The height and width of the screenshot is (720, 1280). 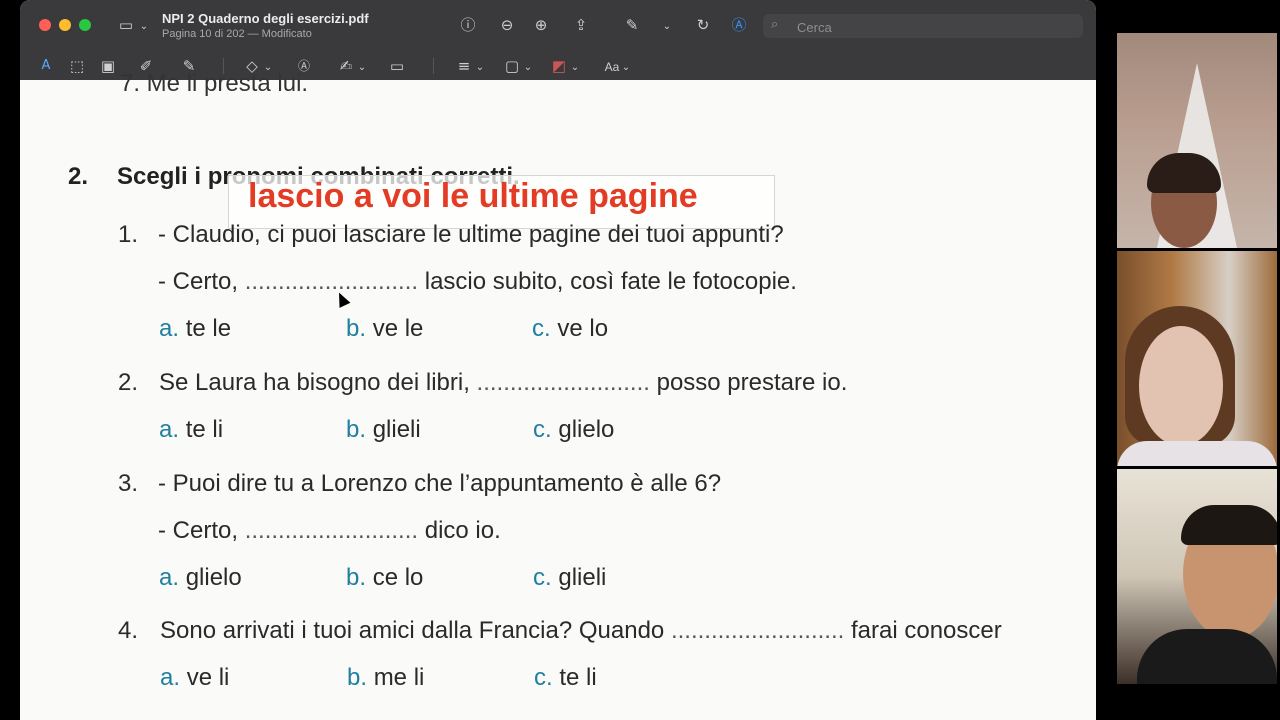 I want to click on question-suffix: farai conoscer, so click(x=926, y=630).